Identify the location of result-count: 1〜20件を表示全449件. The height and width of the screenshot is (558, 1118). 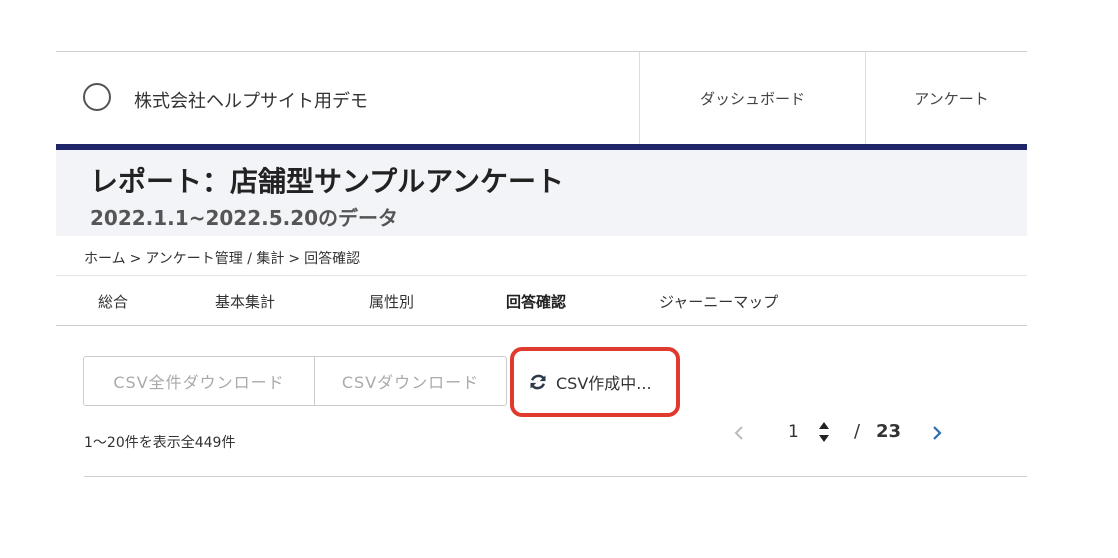
(160, 443).